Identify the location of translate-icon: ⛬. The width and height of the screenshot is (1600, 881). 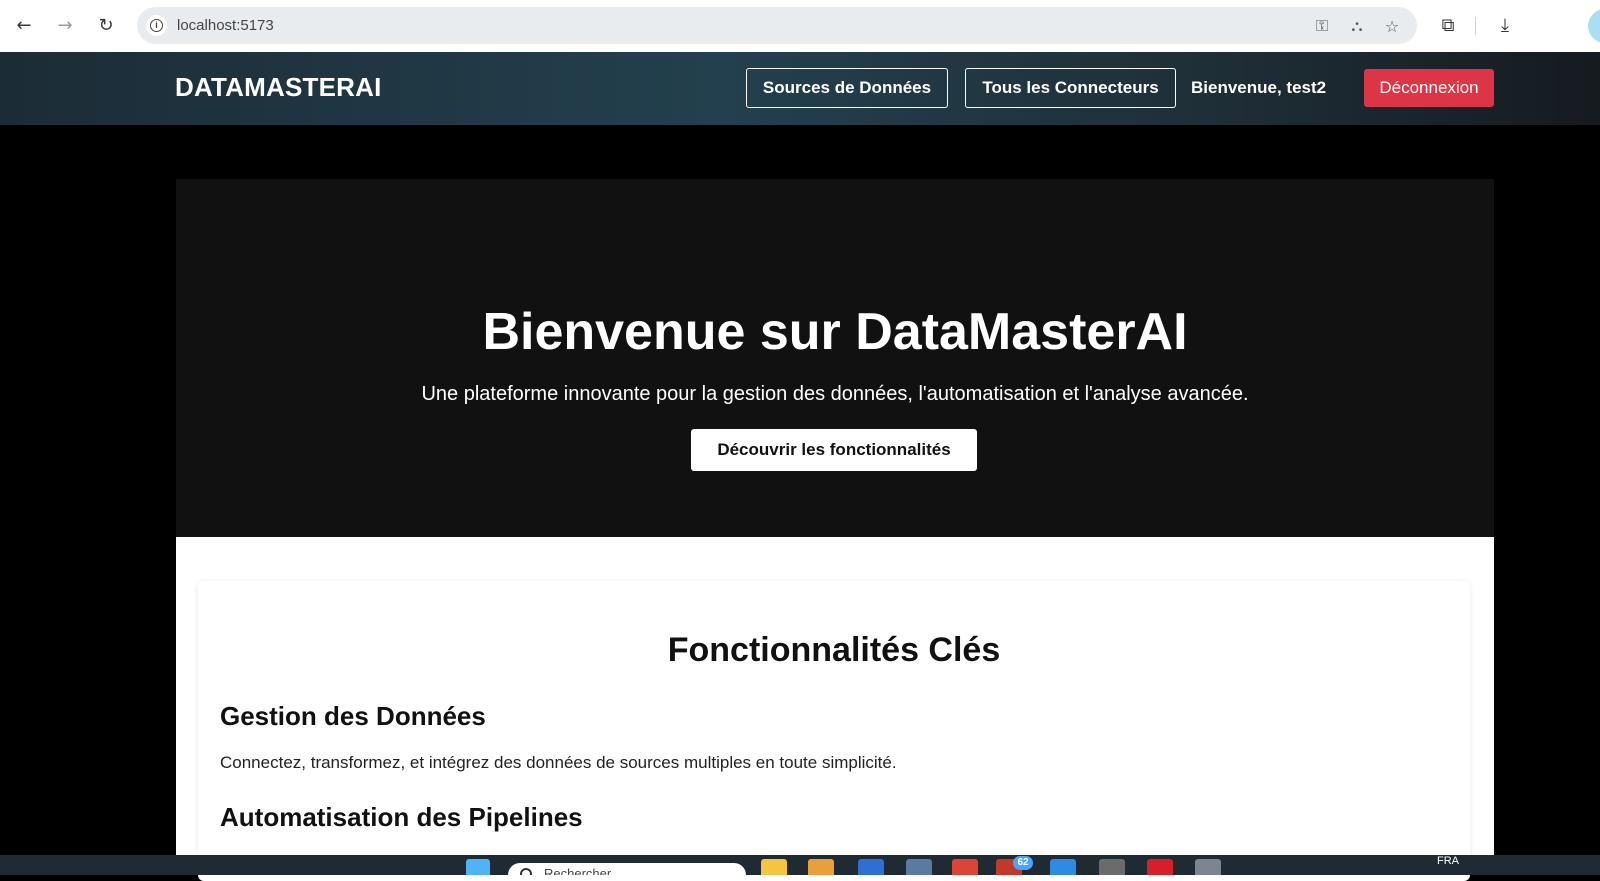
(1357, 26).